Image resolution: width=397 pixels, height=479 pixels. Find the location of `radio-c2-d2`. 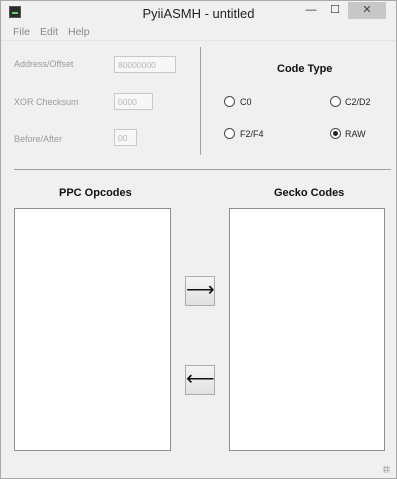

radio-c2-d2 is located at coordinates (335, 101).